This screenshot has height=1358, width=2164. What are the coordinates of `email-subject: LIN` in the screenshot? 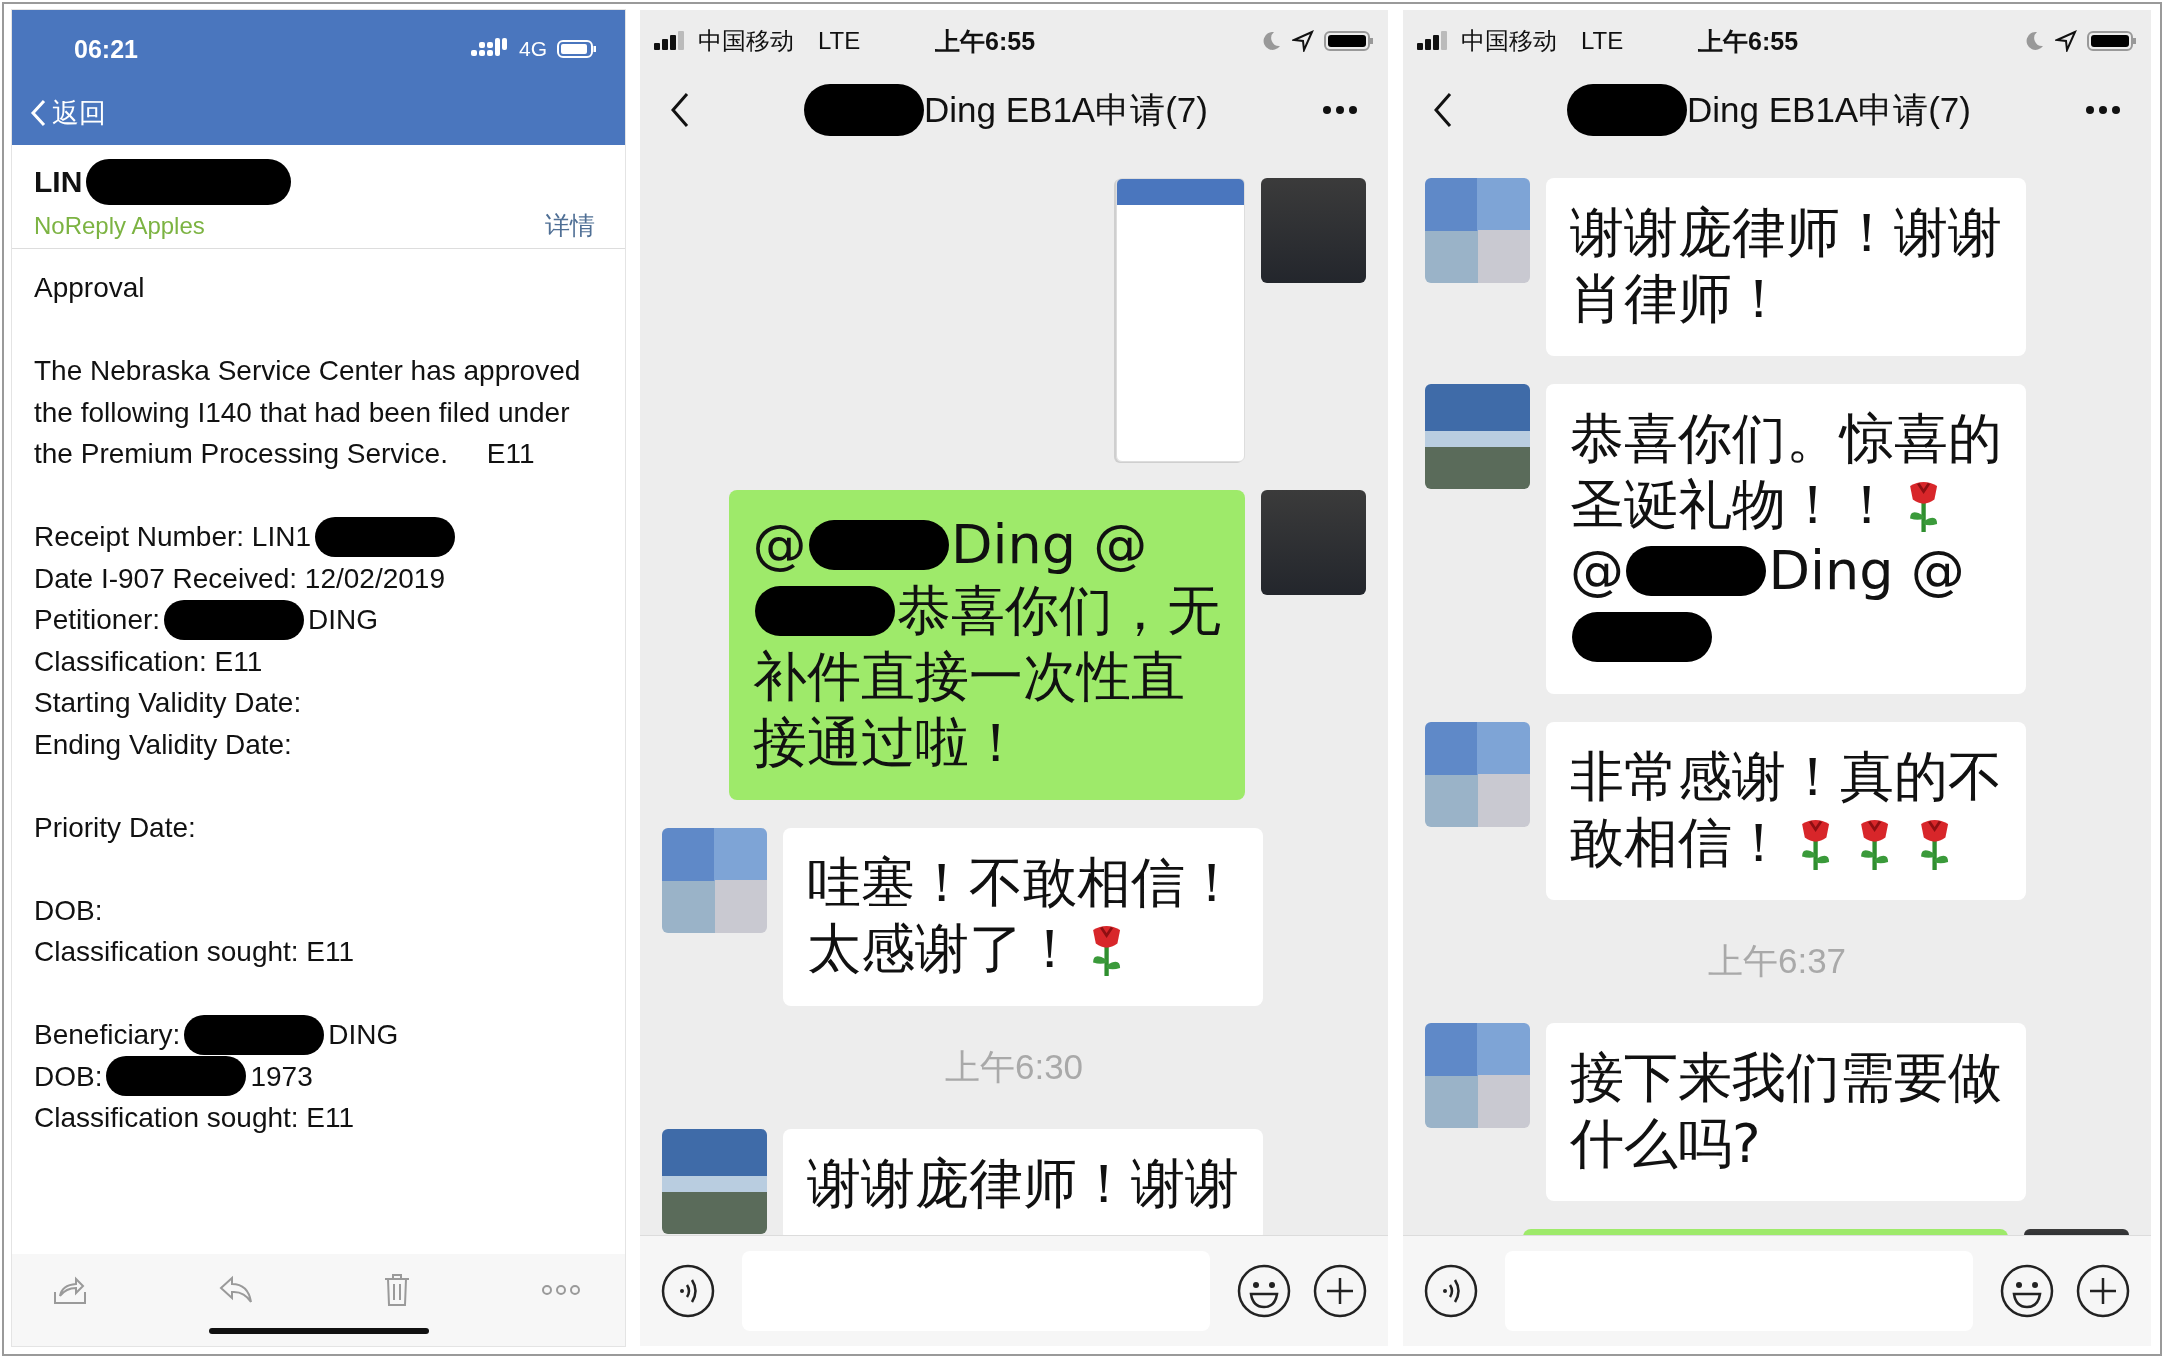 It's located at (58, 182).